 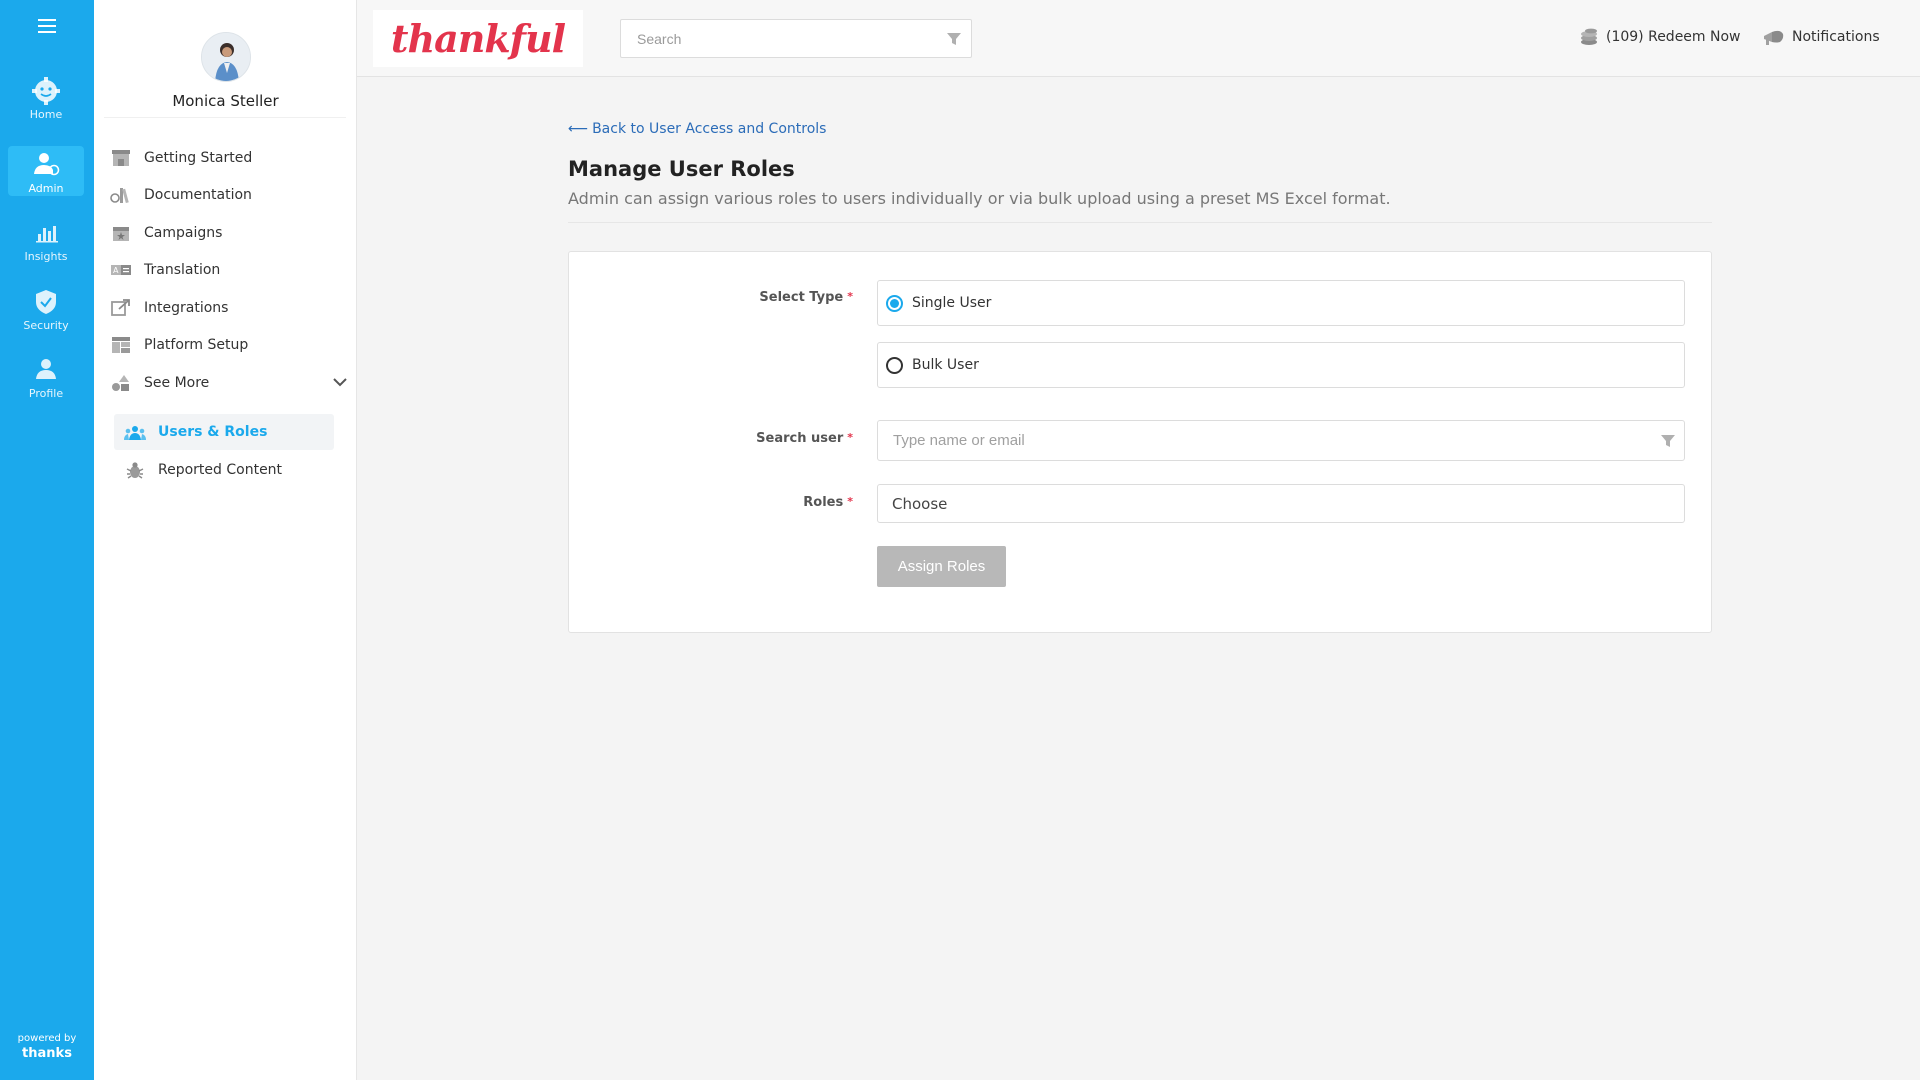 I want to click on calendar-star-icon, so click(x=121, y=234).